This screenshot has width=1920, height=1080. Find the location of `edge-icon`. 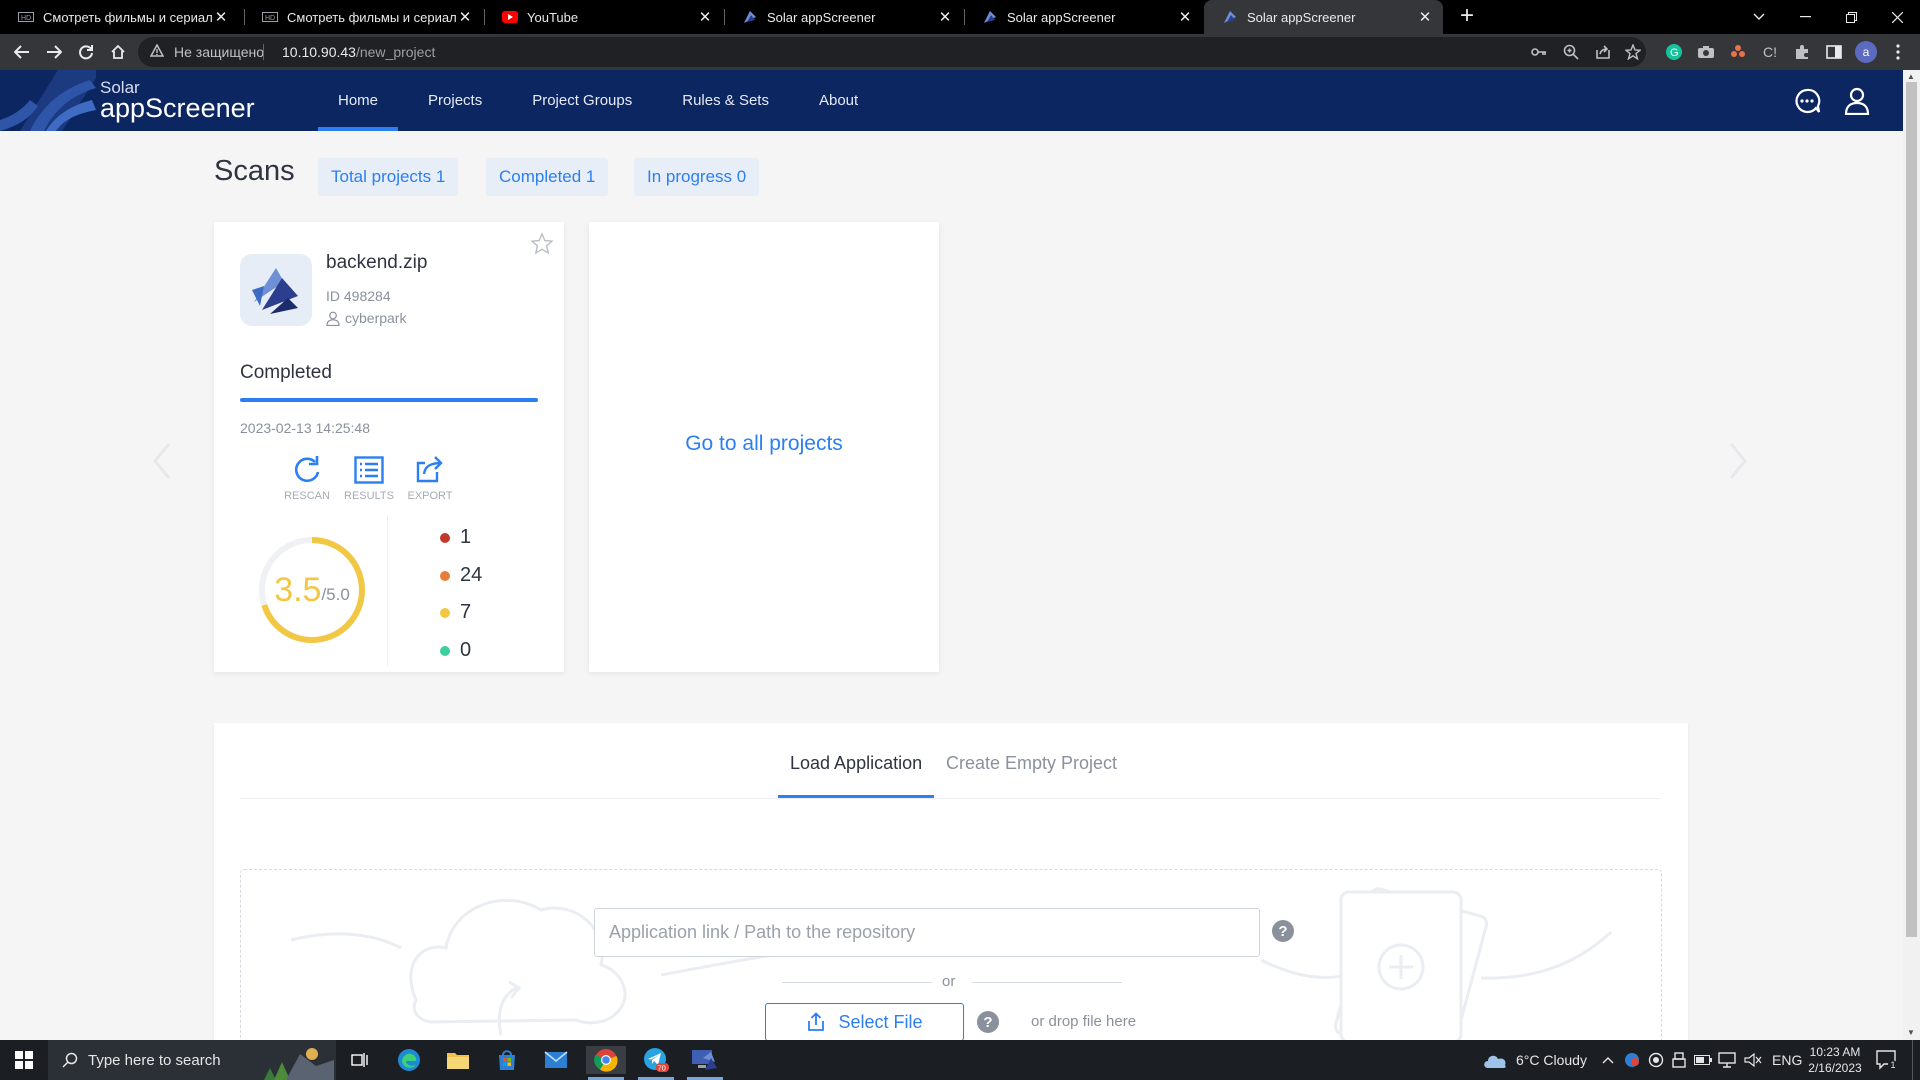

edge-icon is located at coordinates (409, 1060).